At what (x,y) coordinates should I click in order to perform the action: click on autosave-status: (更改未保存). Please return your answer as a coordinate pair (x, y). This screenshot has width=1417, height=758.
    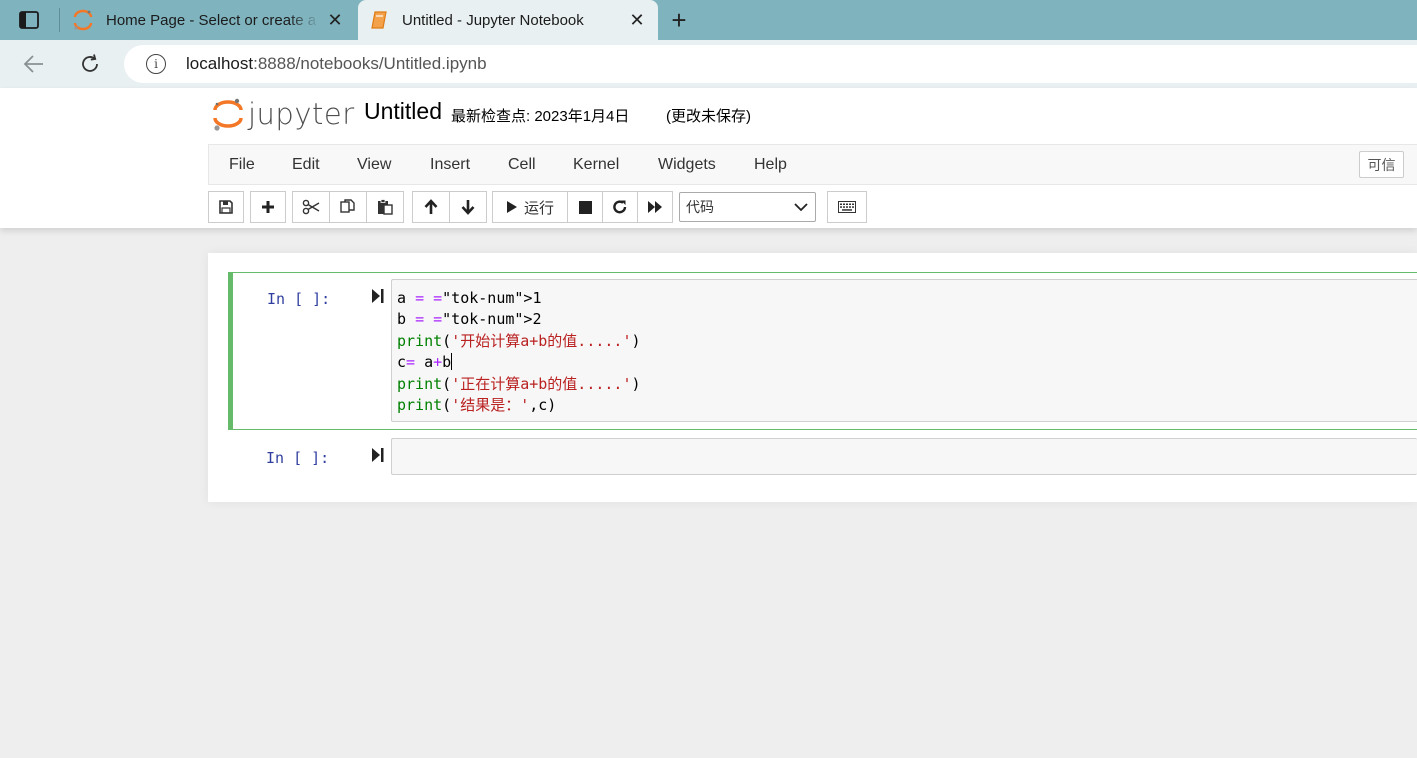
    Looking at the image, I should click on (708, 116).